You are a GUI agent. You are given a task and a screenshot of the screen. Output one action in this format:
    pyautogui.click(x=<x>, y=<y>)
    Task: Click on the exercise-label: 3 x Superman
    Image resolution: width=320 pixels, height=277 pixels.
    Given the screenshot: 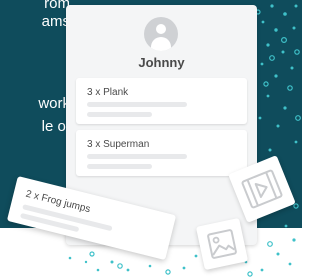 What is the action you would take?
    pyautogui.click(x=118, y=144)
    